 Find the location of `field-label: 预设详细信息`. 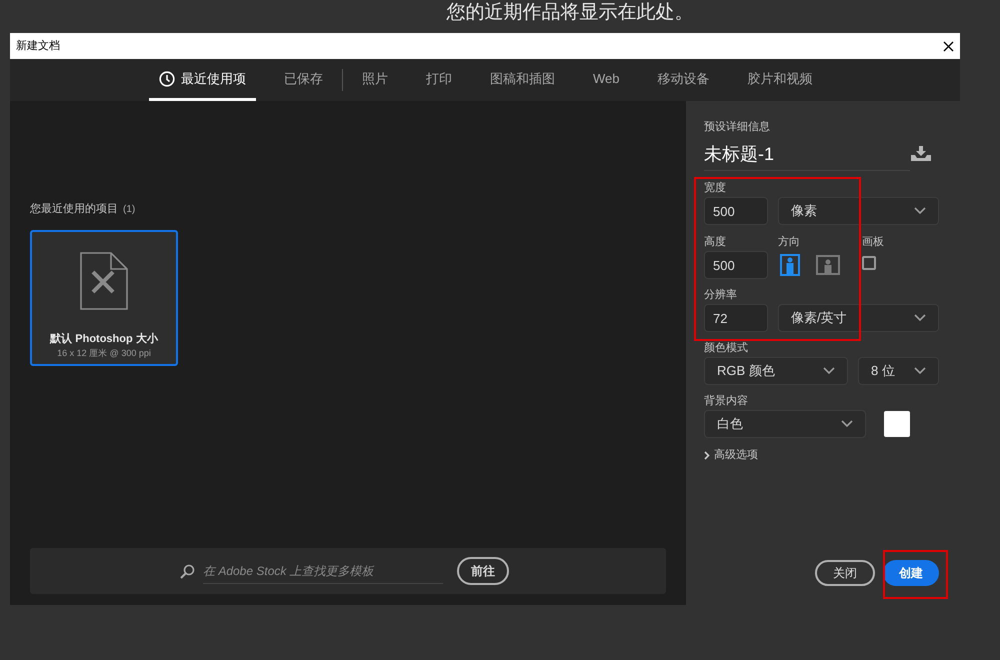

field-label: 预设详细信息 is located at coordinates (737, 127).